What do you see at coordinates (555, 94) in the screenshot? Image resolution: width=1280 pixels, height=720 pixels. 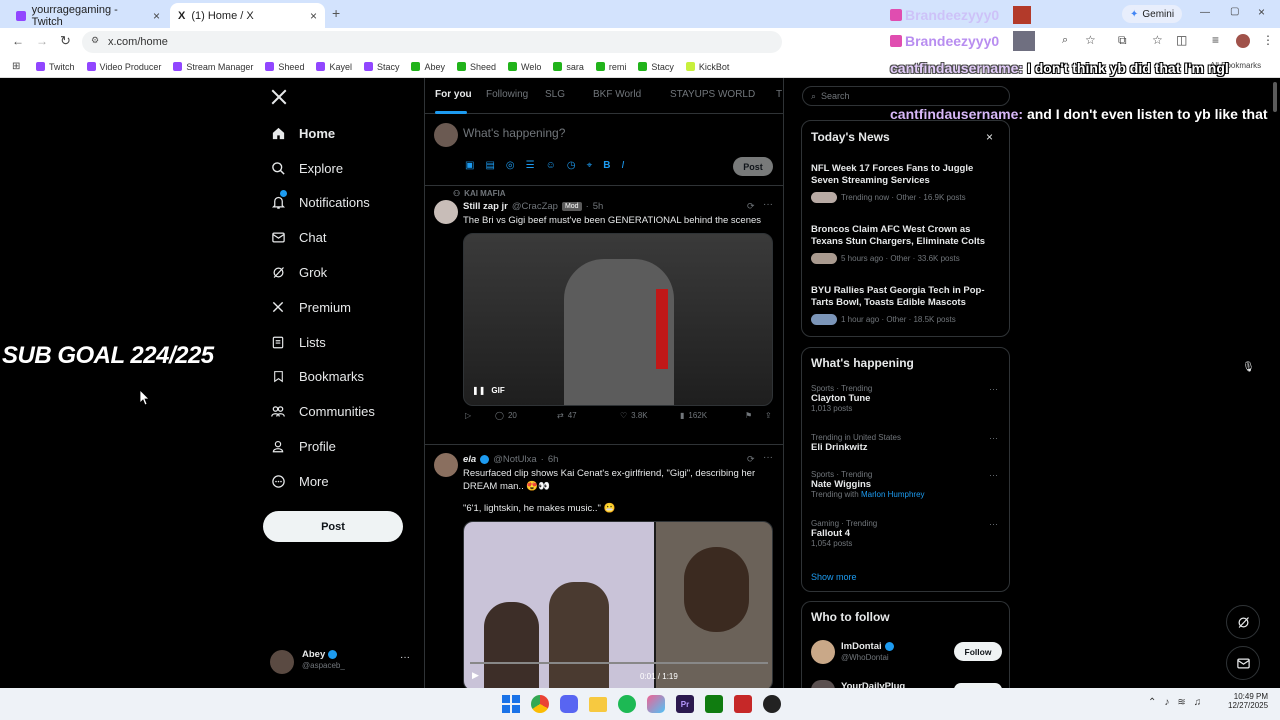 I see `tab-slg: SLG` at bounding box center [555, 94].